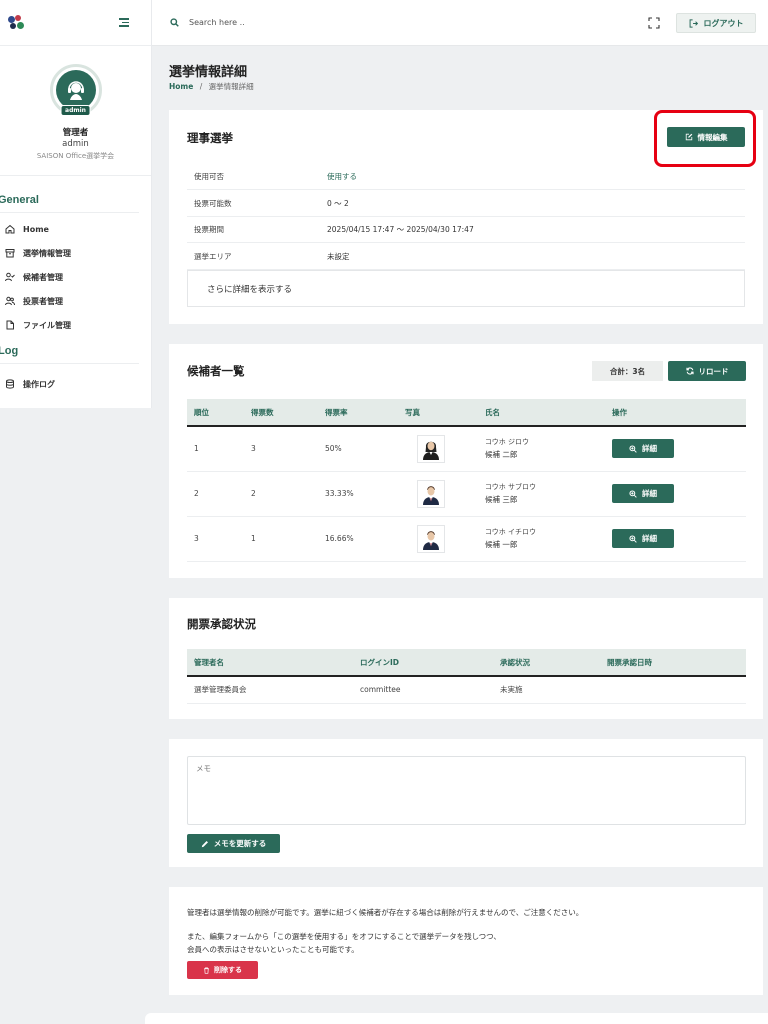 The image size is (768, 1024). What do you see at coordinates (75, 133) in the screenshot?
I see `user-role: 管理者` at bounding box center [75, 133].